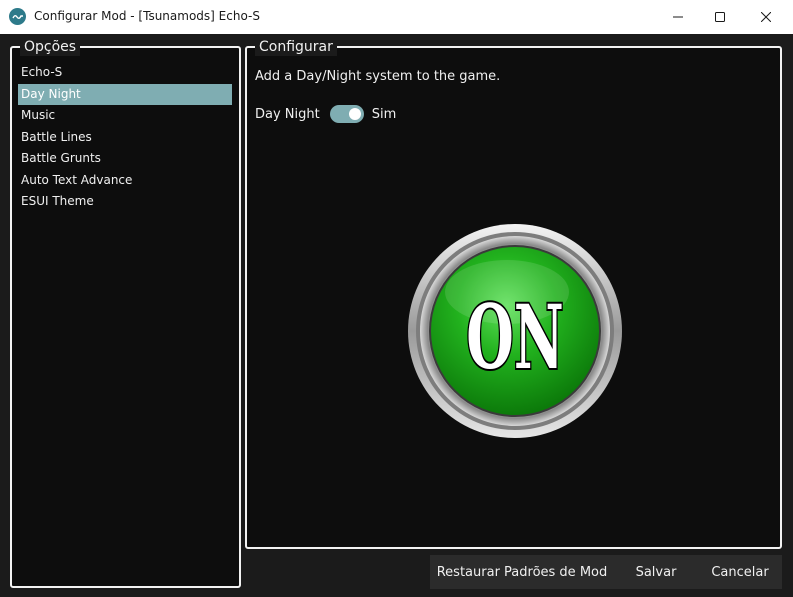 The height and width of the screenshot is (597, 793). What do you see at coordinates (656, 572) in the screenshot?
I see `save-button: Salvar` at bounding box center [656, 572].